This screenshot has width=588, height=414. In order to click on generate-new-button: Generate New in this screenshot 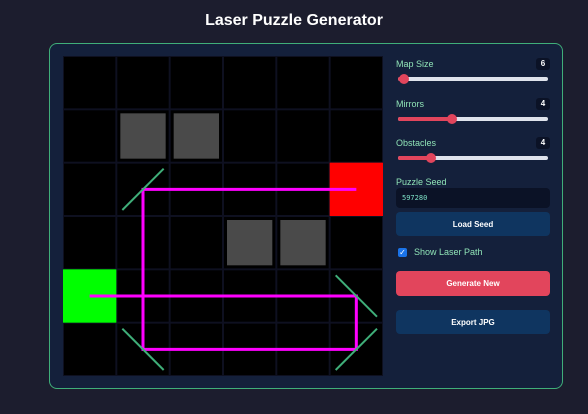, I will do `click(473, 283)`.